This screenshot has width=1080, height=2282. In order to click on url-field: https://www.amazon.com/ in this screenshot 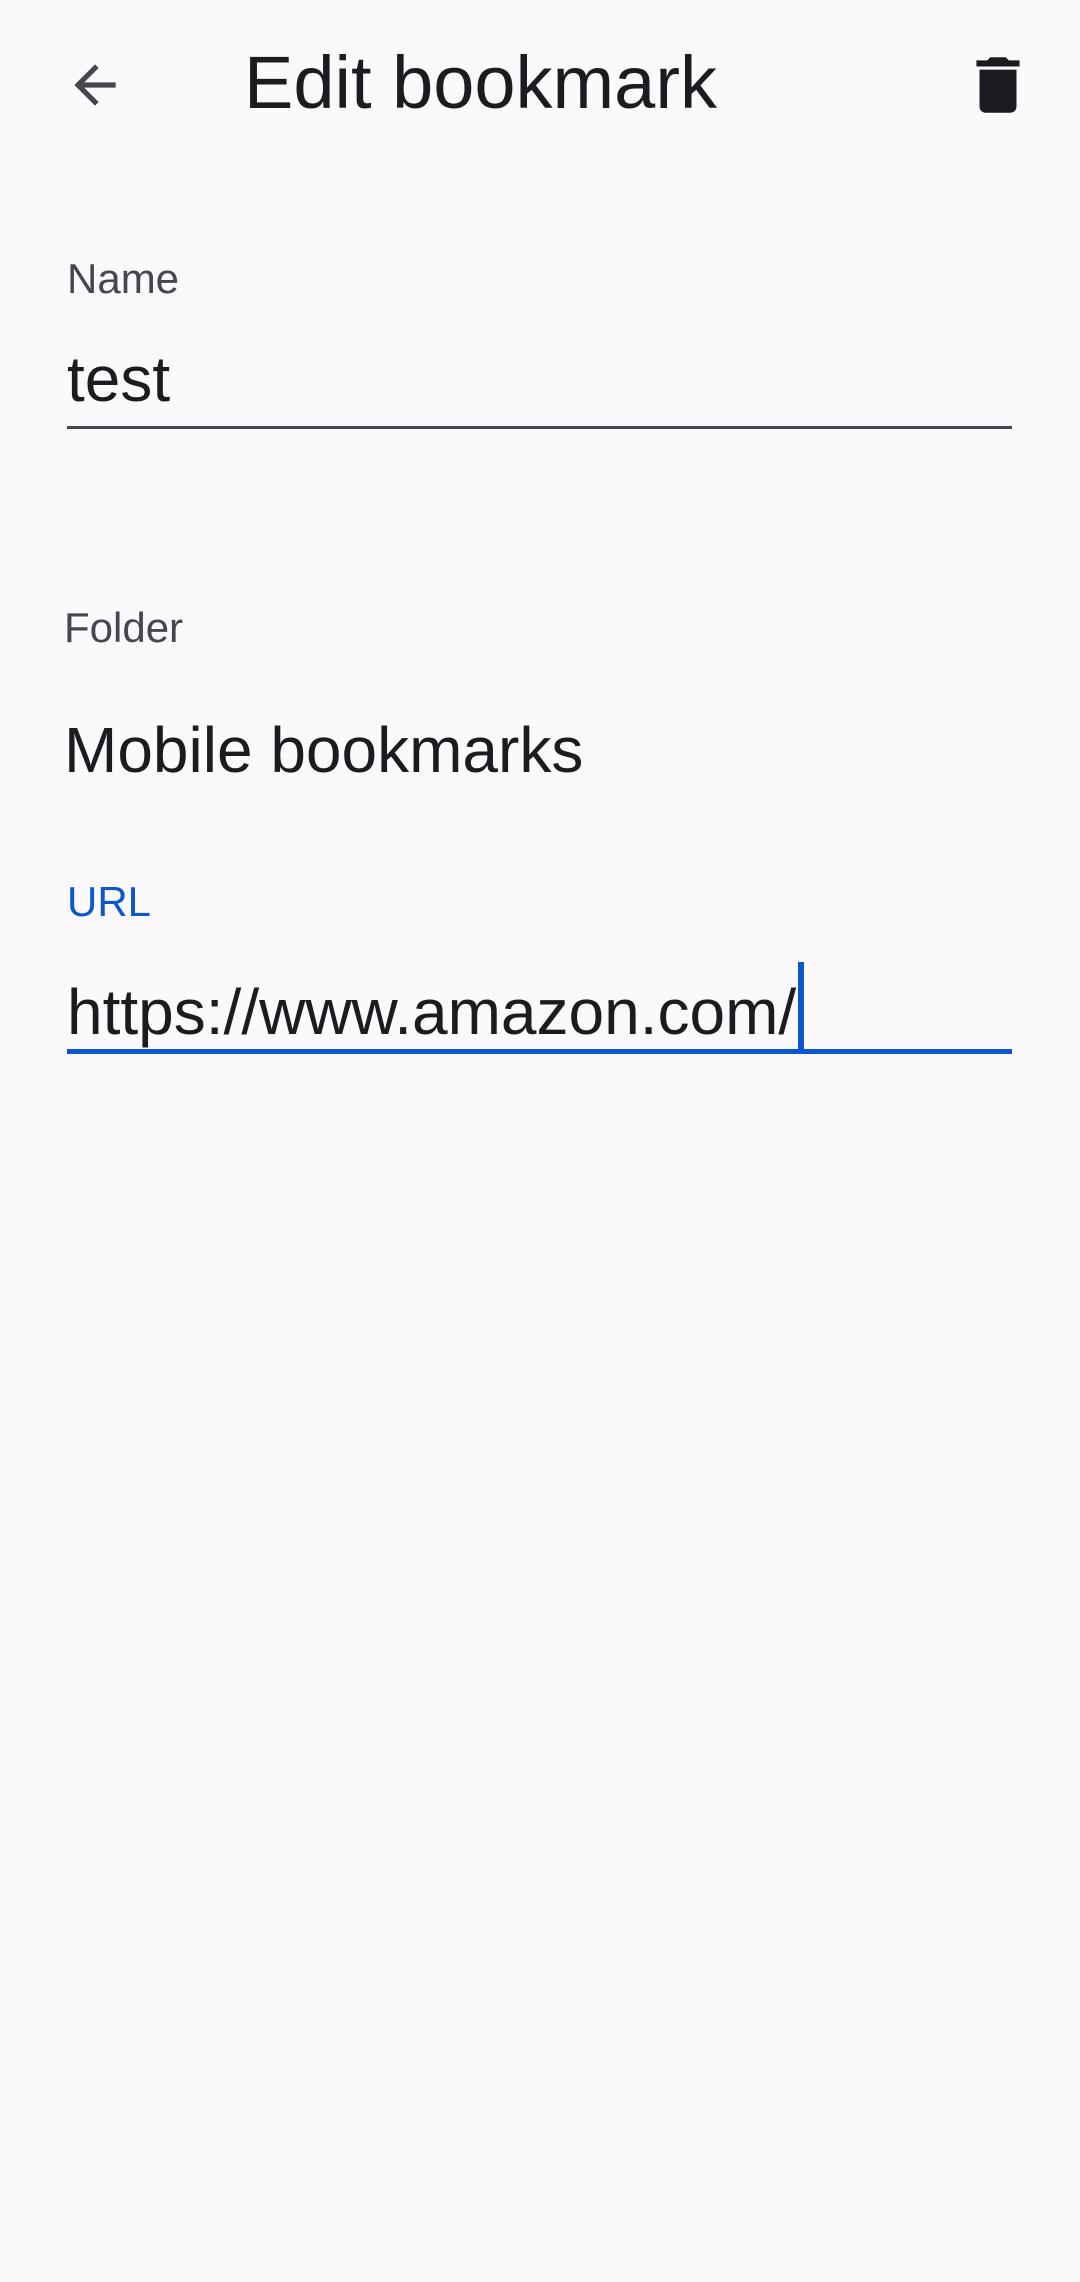, I will do `click(539, 1006)`.